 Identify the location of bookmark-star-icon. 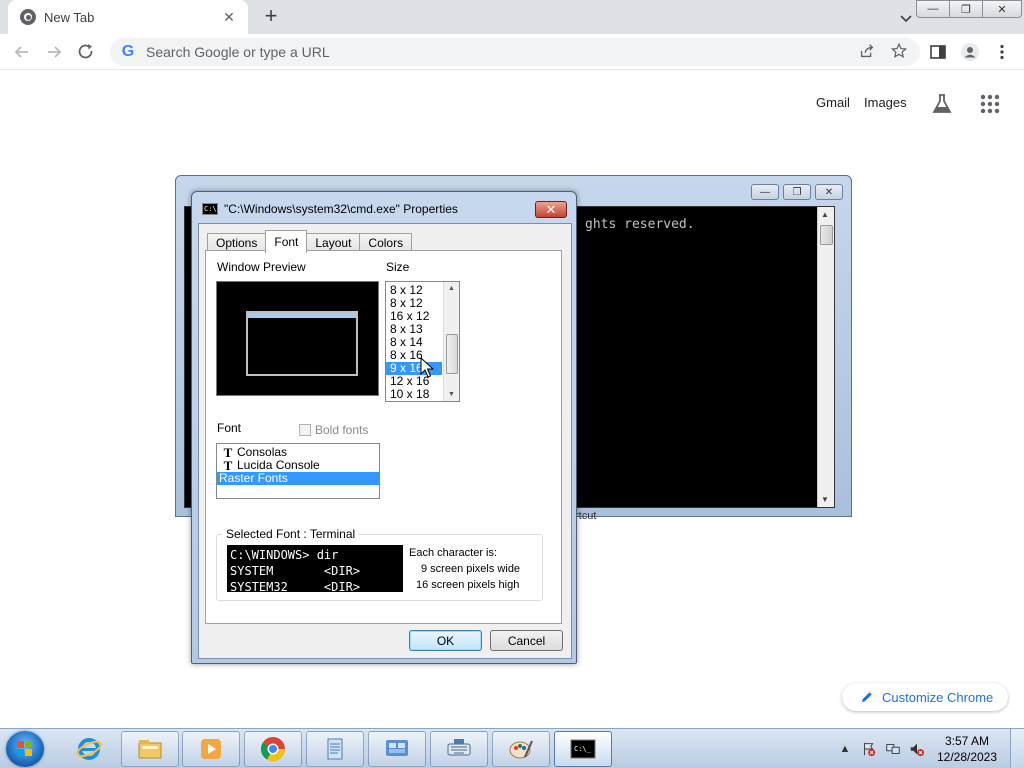
(900, 52).